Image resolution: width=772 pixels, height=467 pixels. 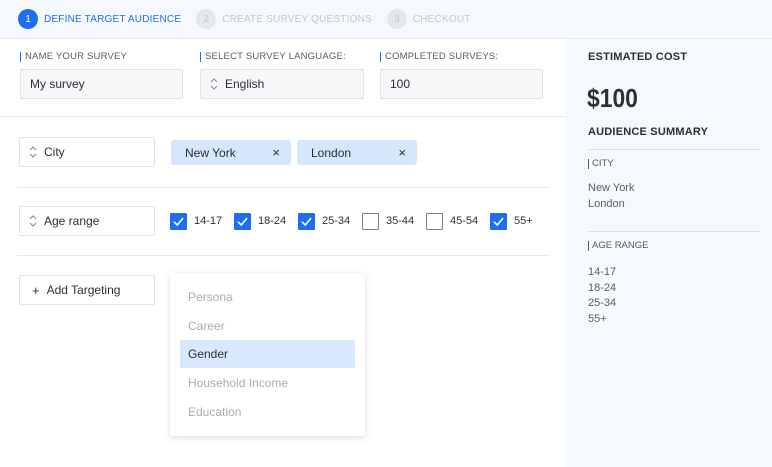 What do you see at coordinates (267, 326) in the screenshot?
I see `dropdown-item-career: Career` at bounding box center [267, 326].